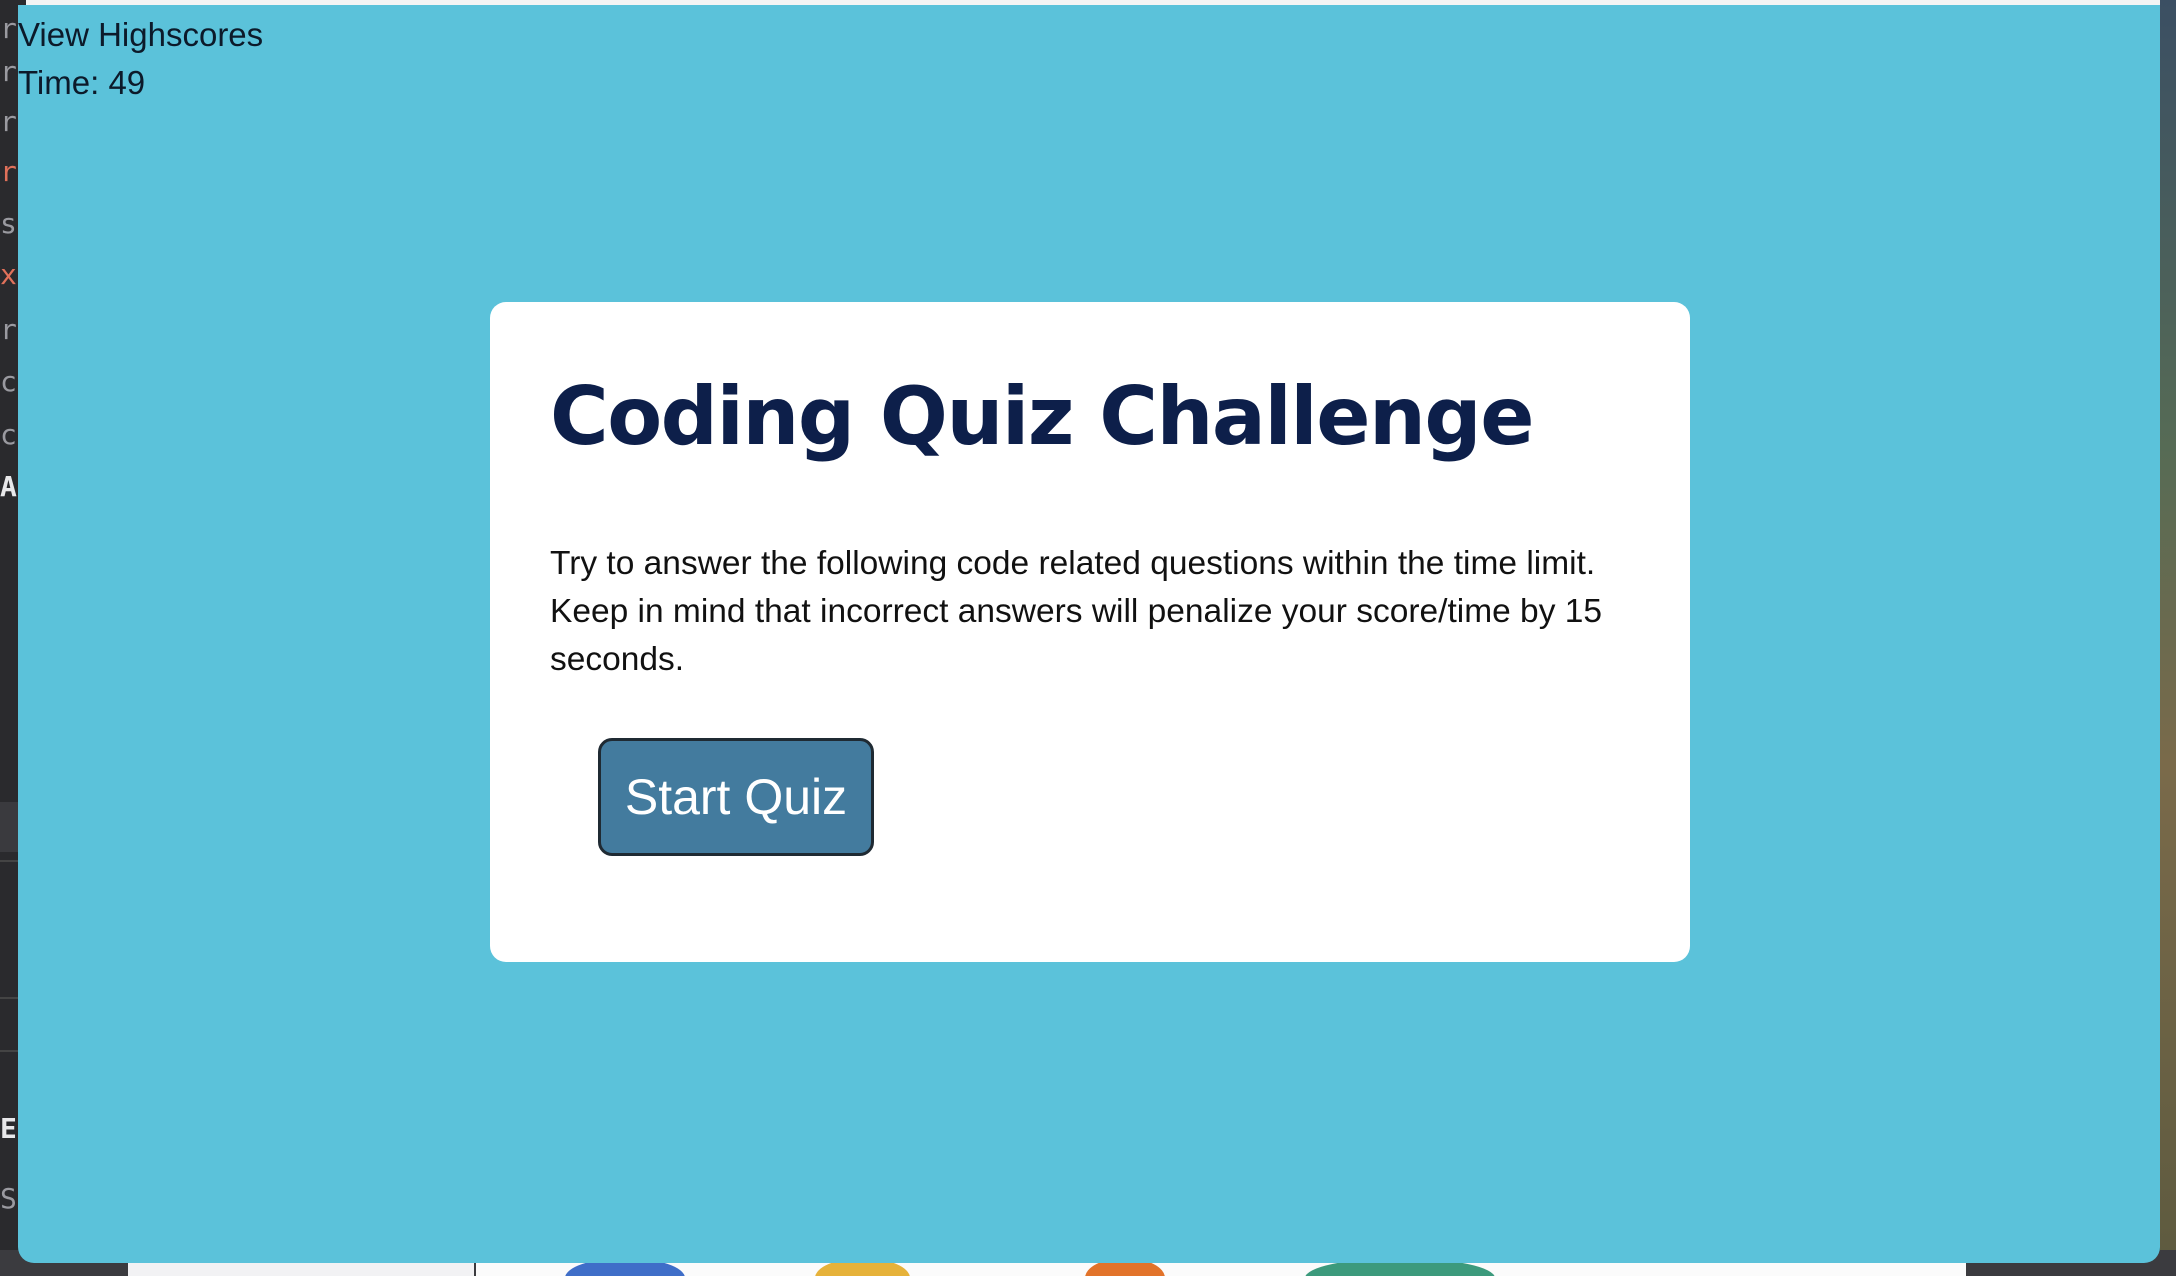 Image resolution: width=2176 pixels, height=1276 pixels. Describe the element at coordinates (1042, 416) in the screenshot. I see `quiz-title: Coding Quiz Challenge` at that location.